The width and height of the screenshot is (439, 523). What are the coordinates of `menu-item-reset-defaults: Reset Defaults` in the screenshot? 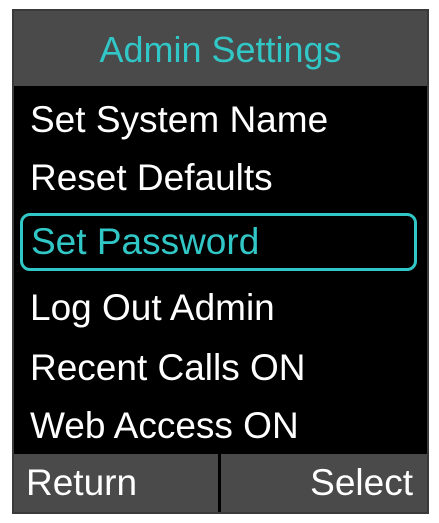 It's located at (218, 178).